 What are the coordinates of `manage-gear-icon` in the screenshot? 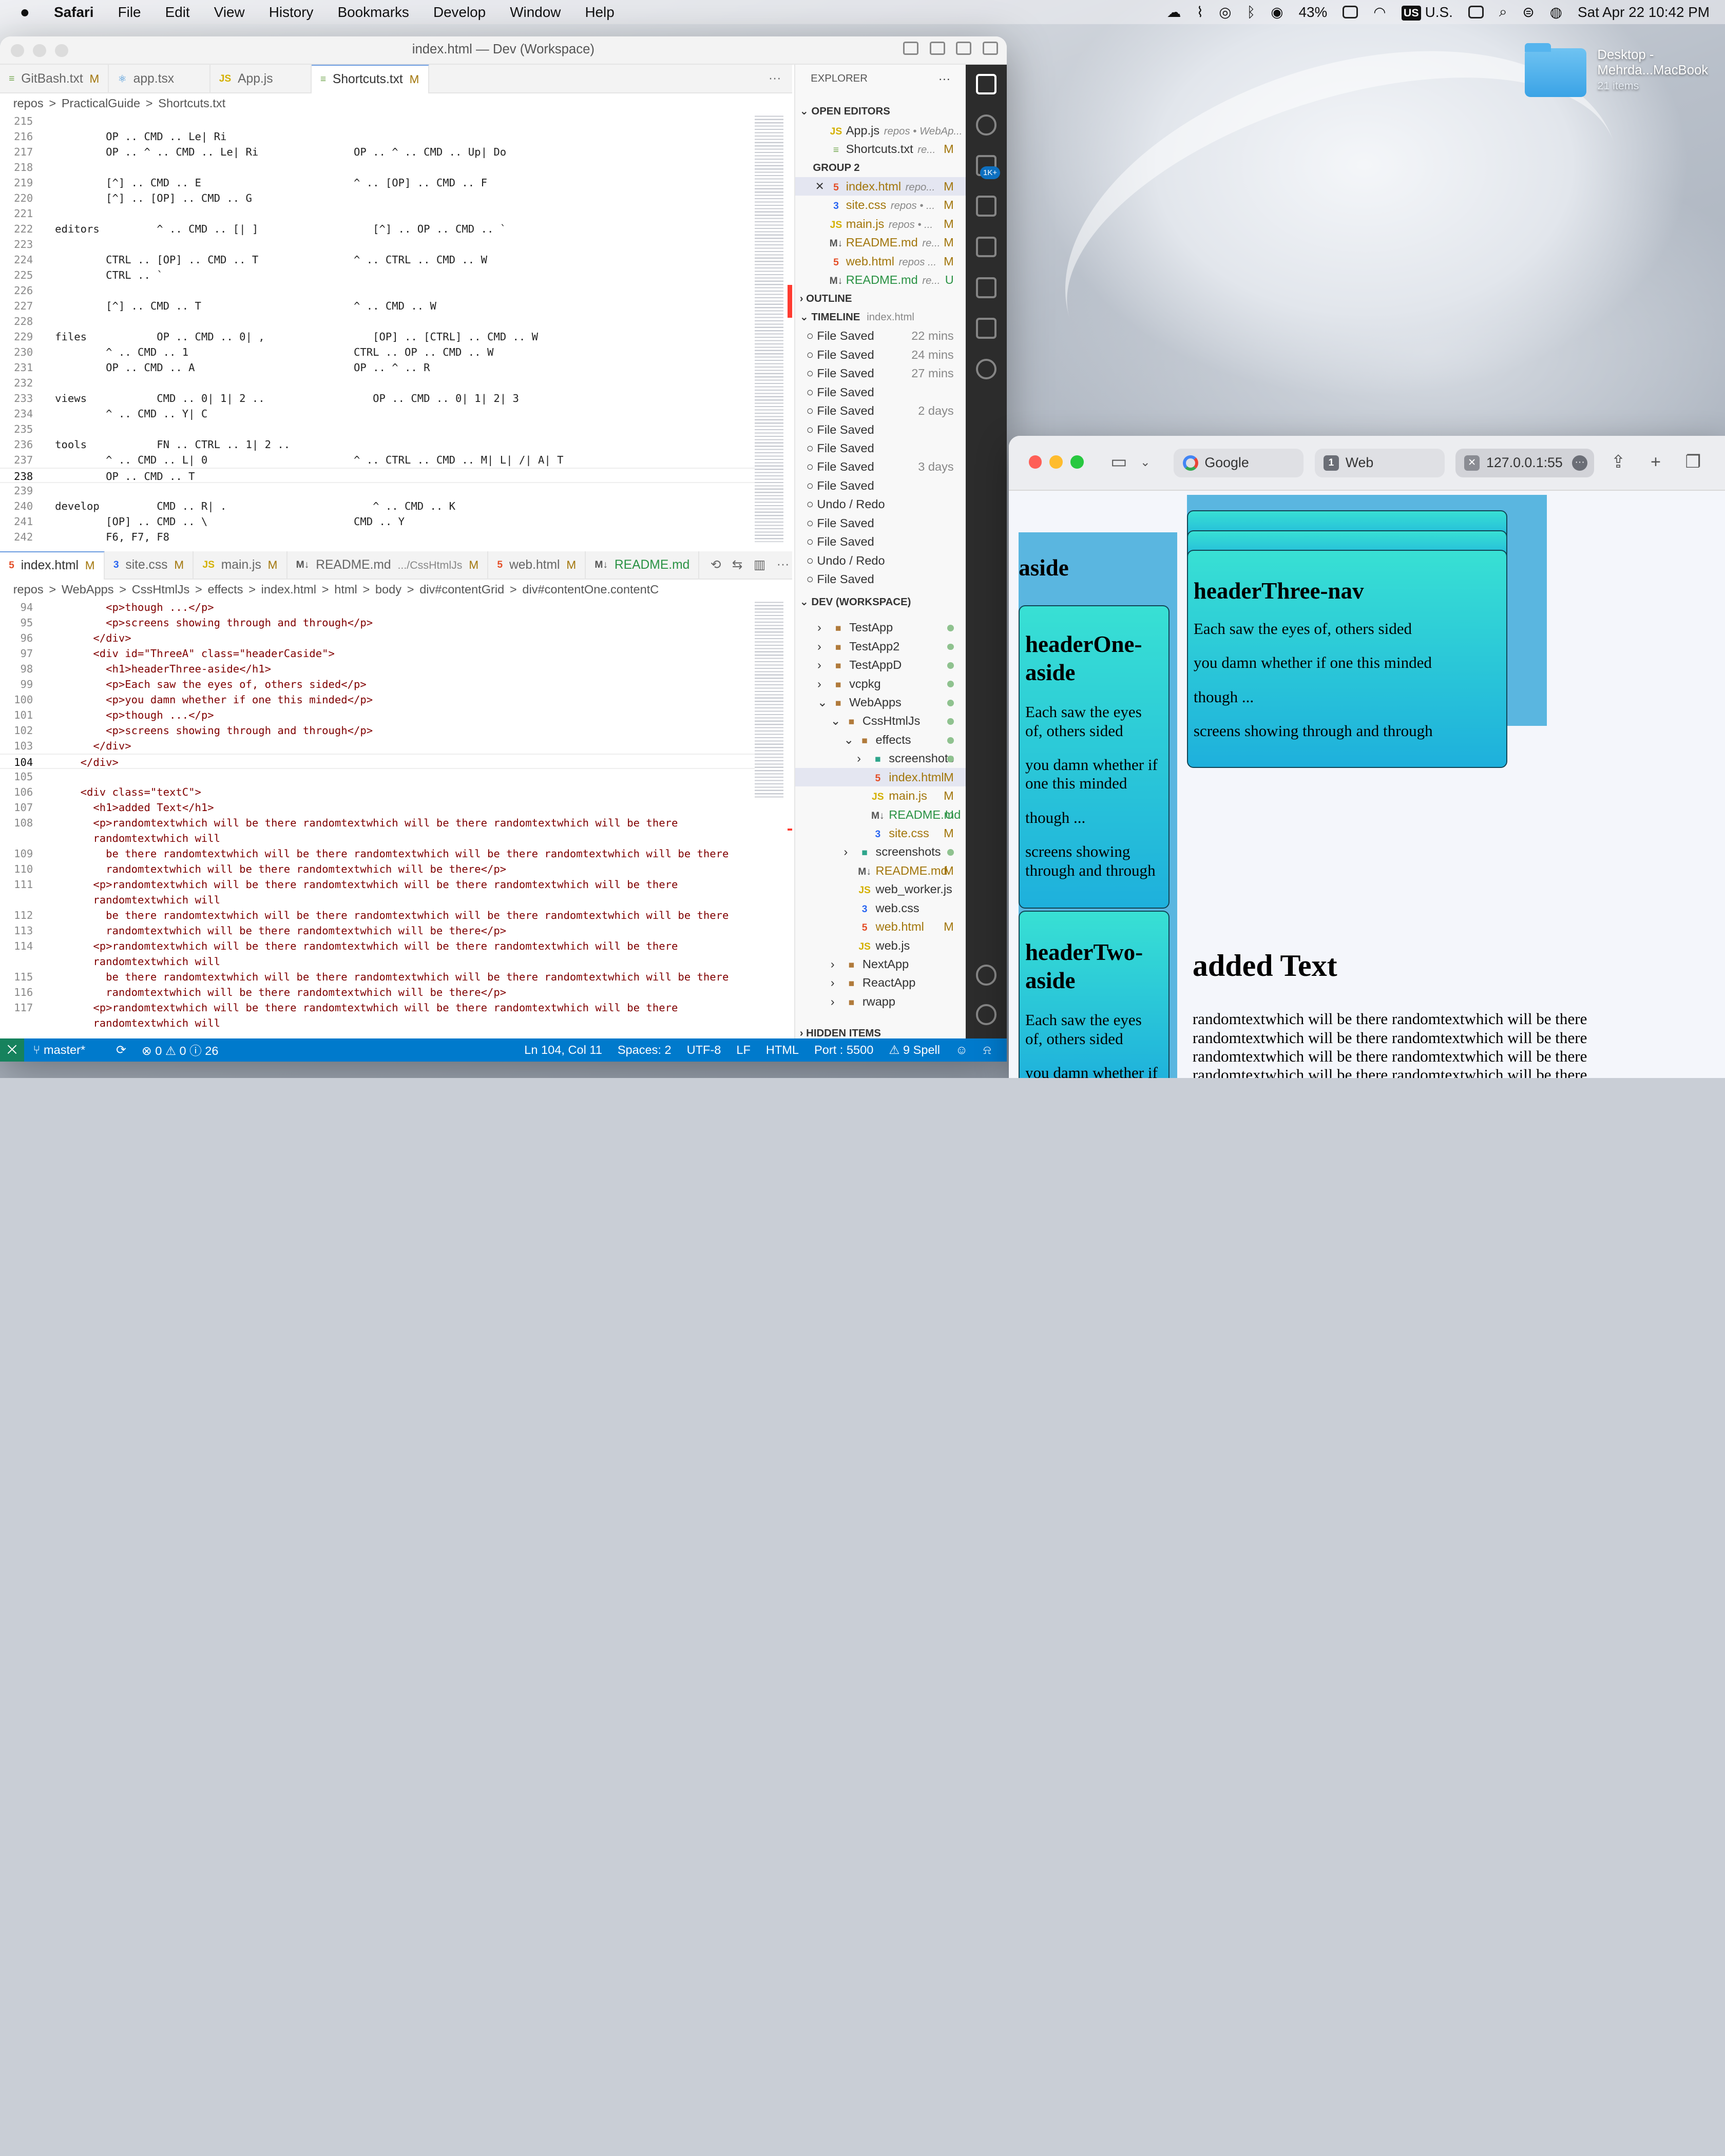 It's located at (986, 1015).